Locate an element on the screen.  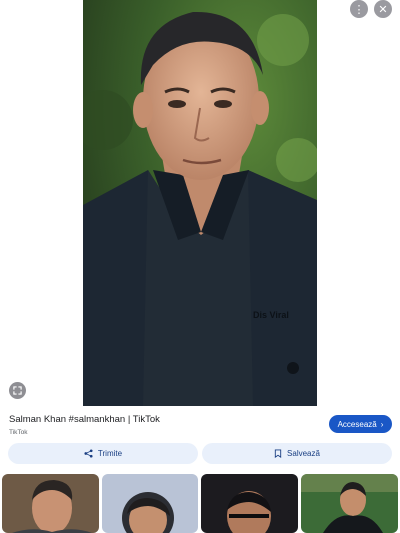
save-button: Salvează is located at coordinates (297, 453).